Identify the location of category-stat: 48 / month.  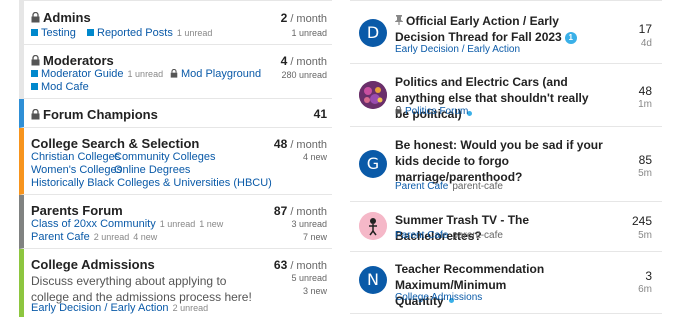
(300, 144).